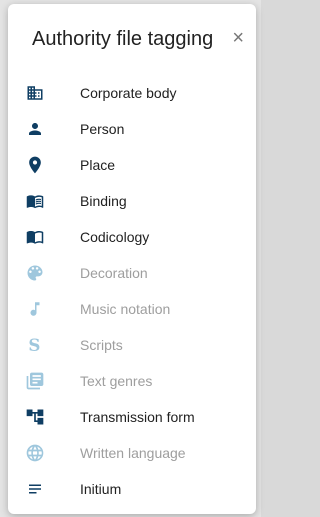 The width and height of the screenshot is (320, 517). What do you see at coordinates (101, 489) in the screenshot?
I see `menu-item-label: Initium` at bounding box center [101, 489].